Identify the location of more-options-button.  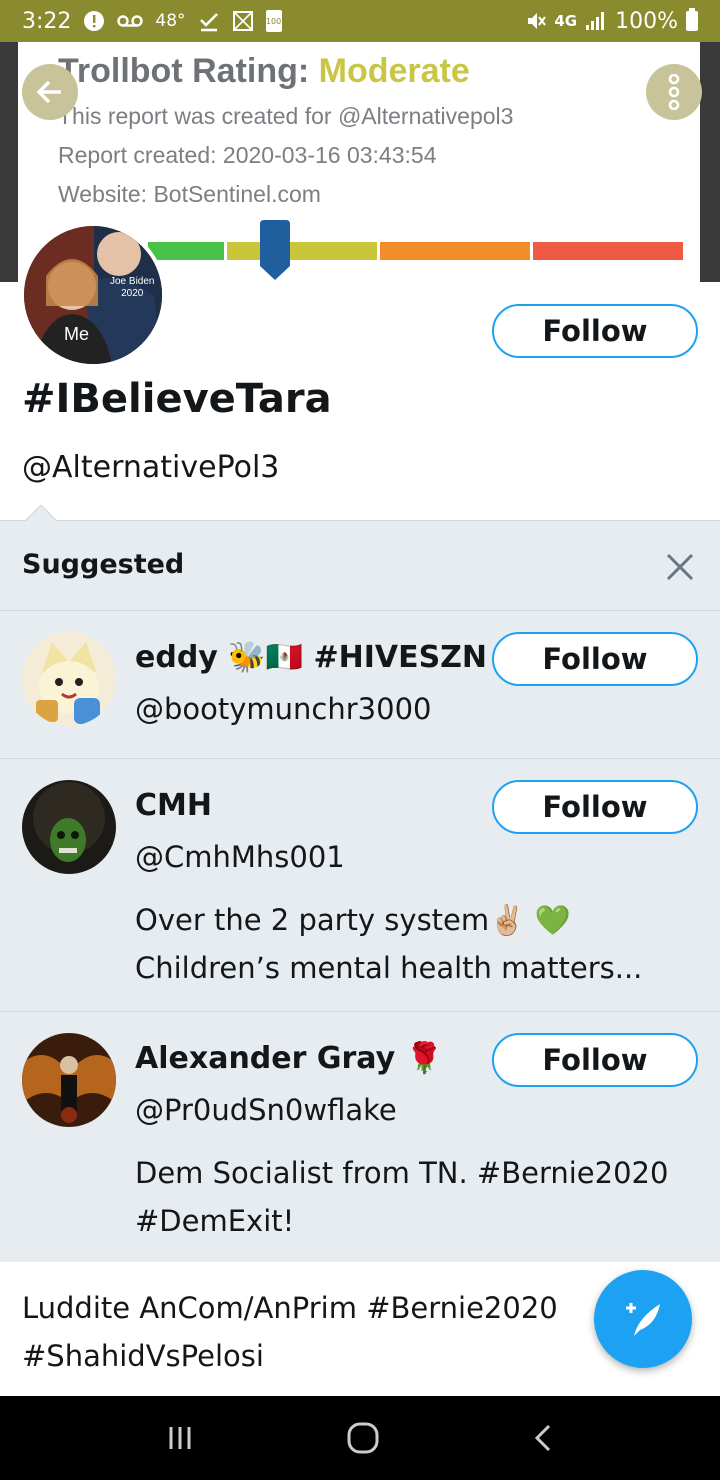
(674, 92).